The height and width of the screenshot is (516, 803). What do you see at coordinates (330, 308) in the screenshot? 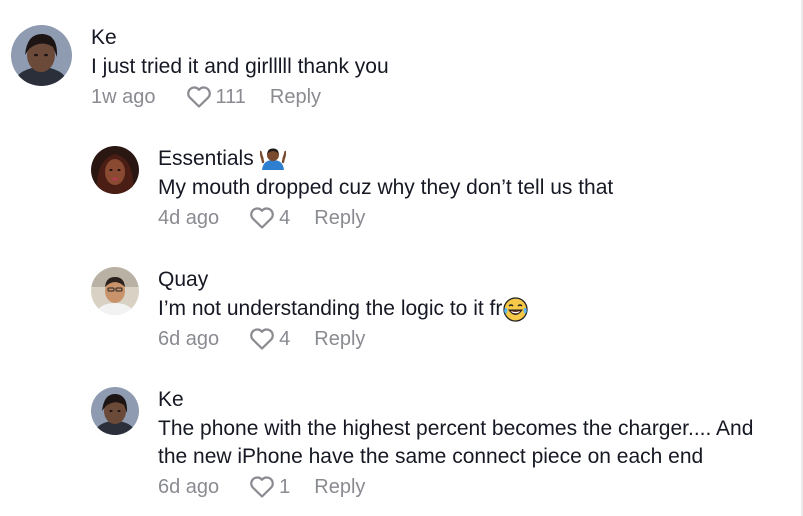
I see `comment-text-content: I’m not understanding the logic to it fr` at bounding box center [330, 308].